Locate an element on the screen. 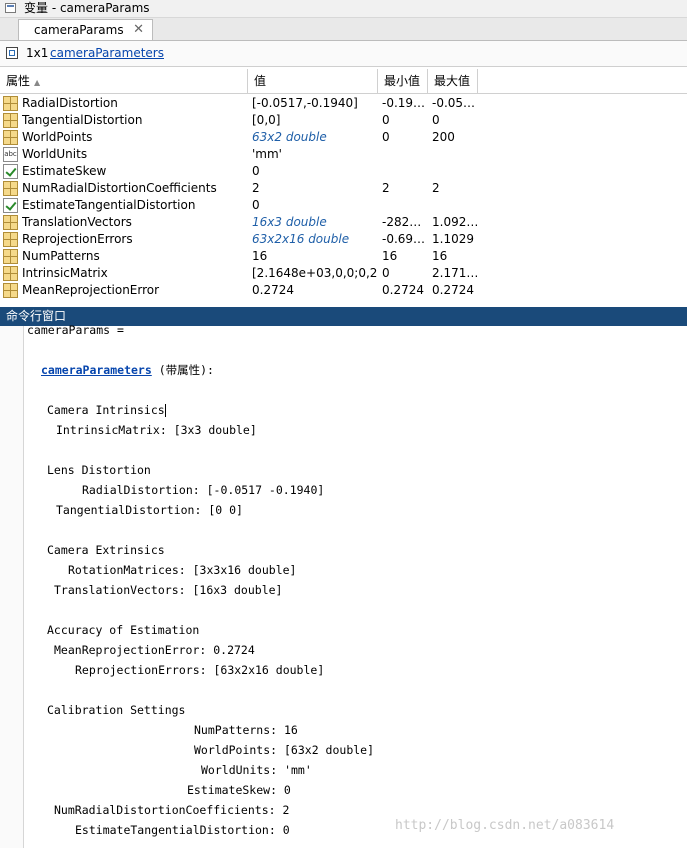  property-value: 16 is located at coordinates (315, 256).